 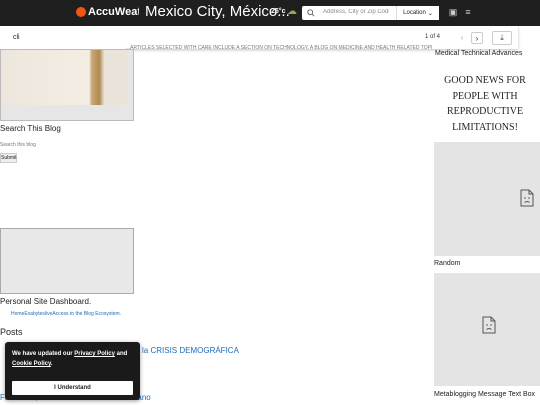 I want to click on i-understand-button: I Understand, so click(x=72, y=388).